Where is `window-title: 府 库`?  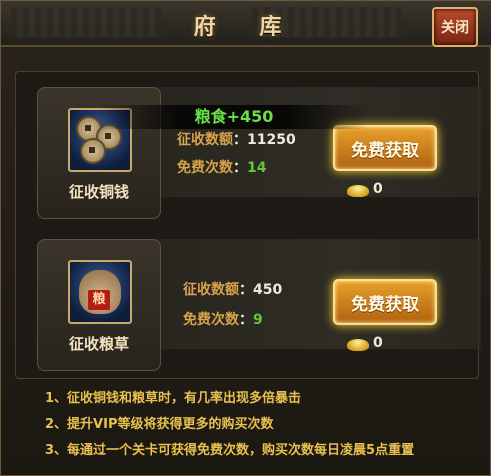
window-title: 府 库 is located at coordinates (246, 27).